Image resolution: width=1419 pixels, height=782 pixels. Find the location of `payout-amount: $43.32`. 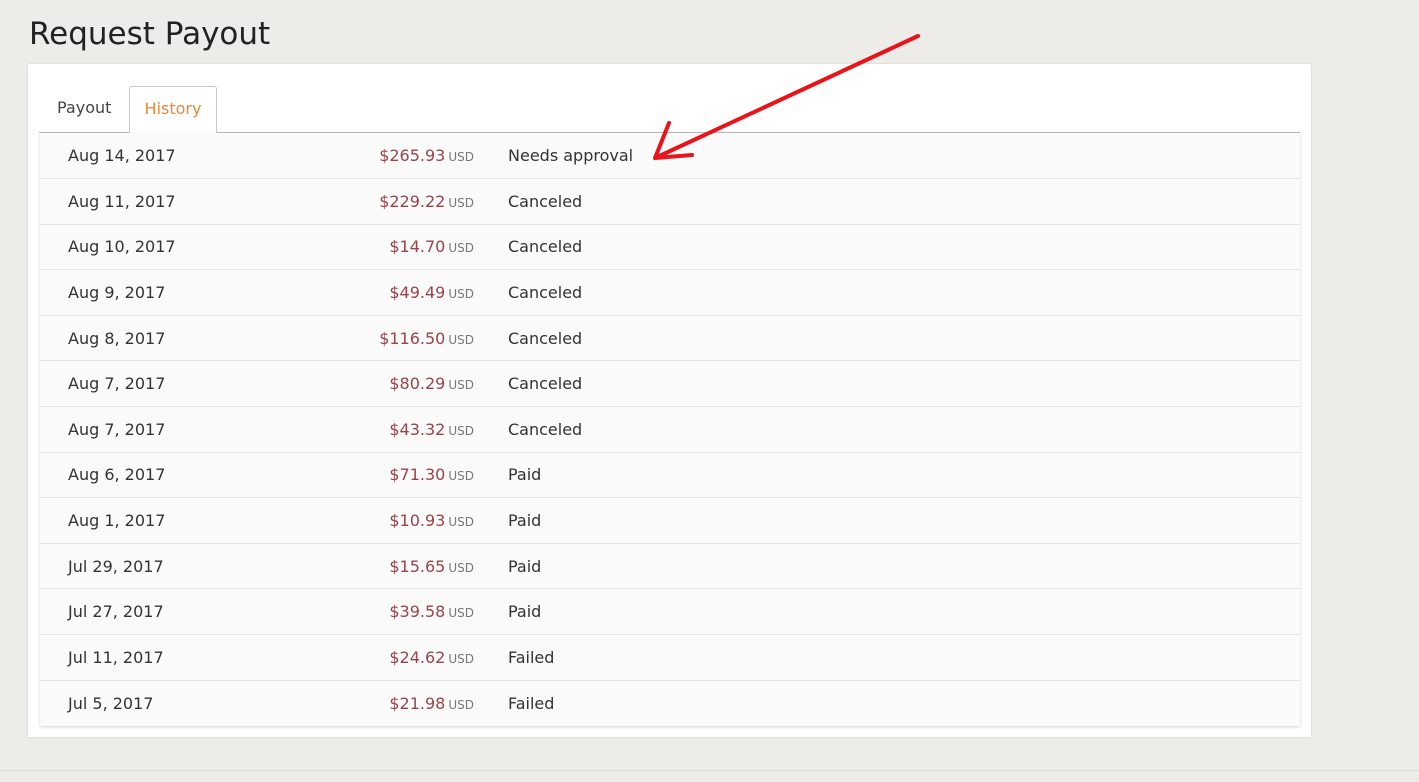

payout-amount: $43.32 is located at coordinates (417, 429).